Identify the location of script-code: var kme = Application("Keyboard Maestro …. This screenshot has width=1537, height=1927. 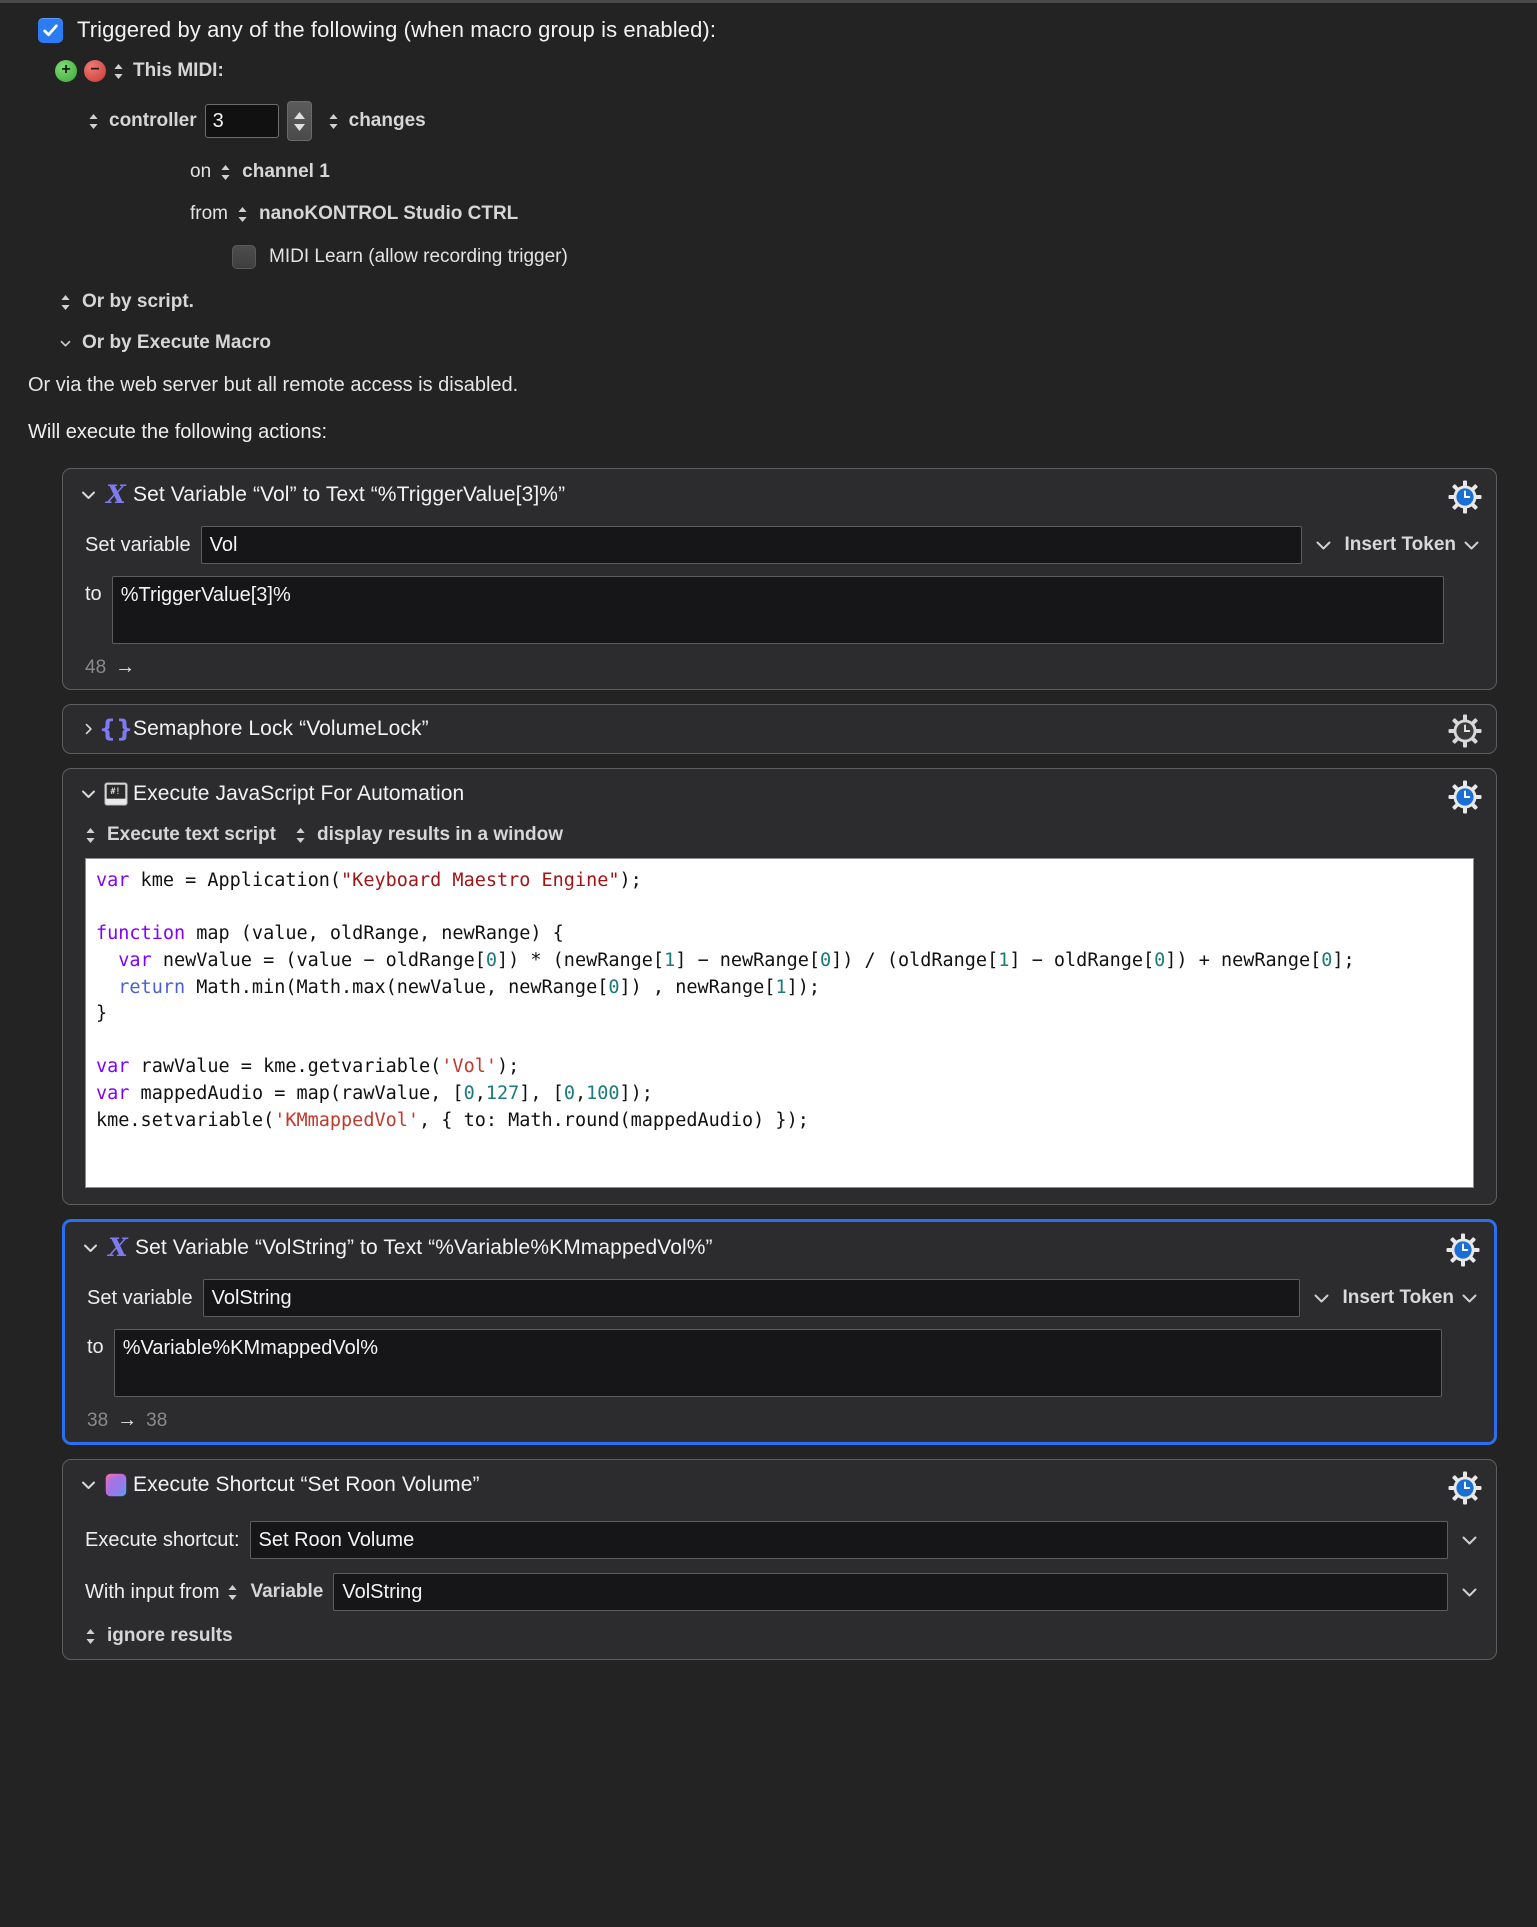
(780, 1001).